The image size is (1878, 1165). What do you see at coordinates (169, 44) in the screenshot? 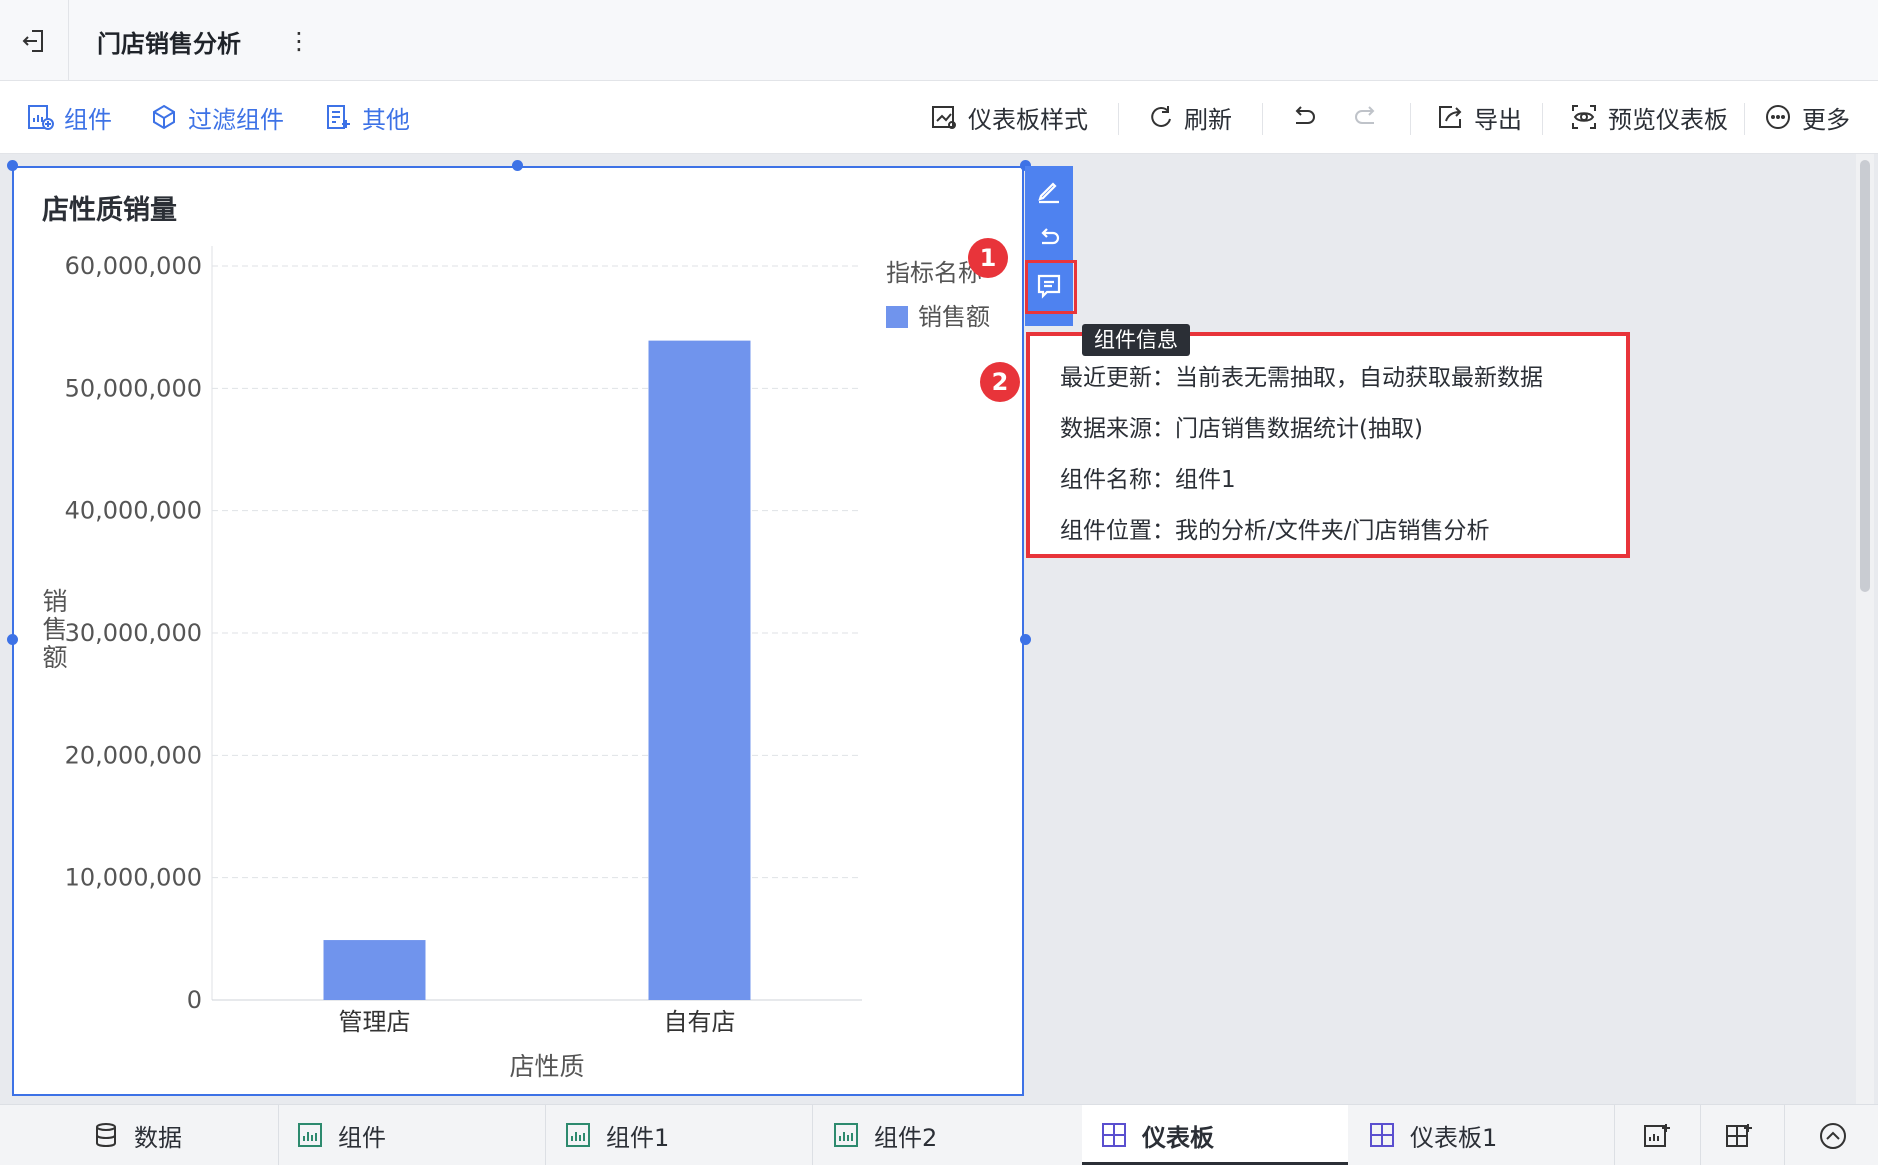
I see `page-title: 门店销售分析` at bounding box center [169, 44].